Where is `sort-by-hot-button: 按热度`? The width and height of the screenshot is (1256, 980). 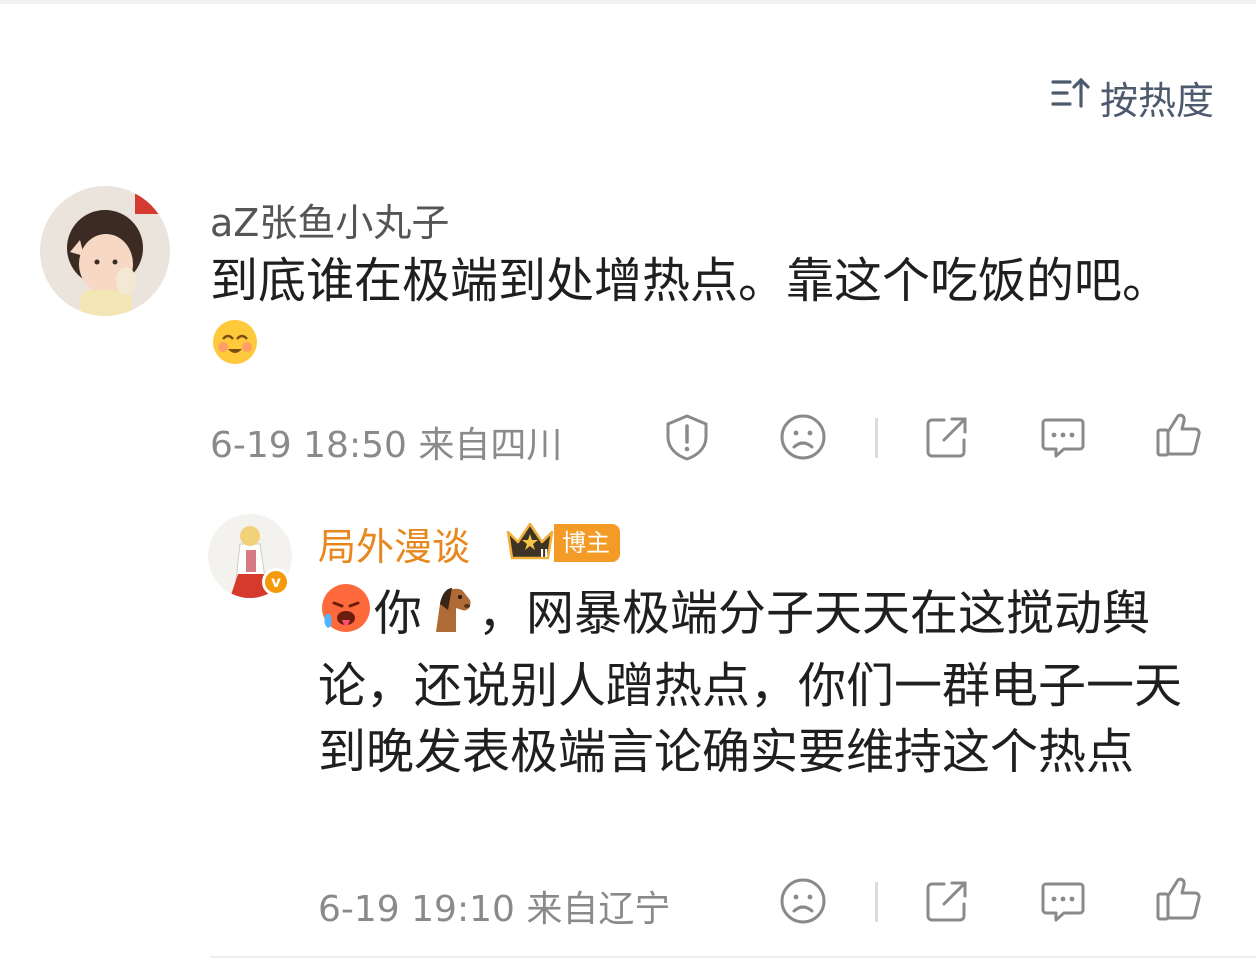
sort-by-hot-button: 按热度 is located at coordinates (1132, 97).